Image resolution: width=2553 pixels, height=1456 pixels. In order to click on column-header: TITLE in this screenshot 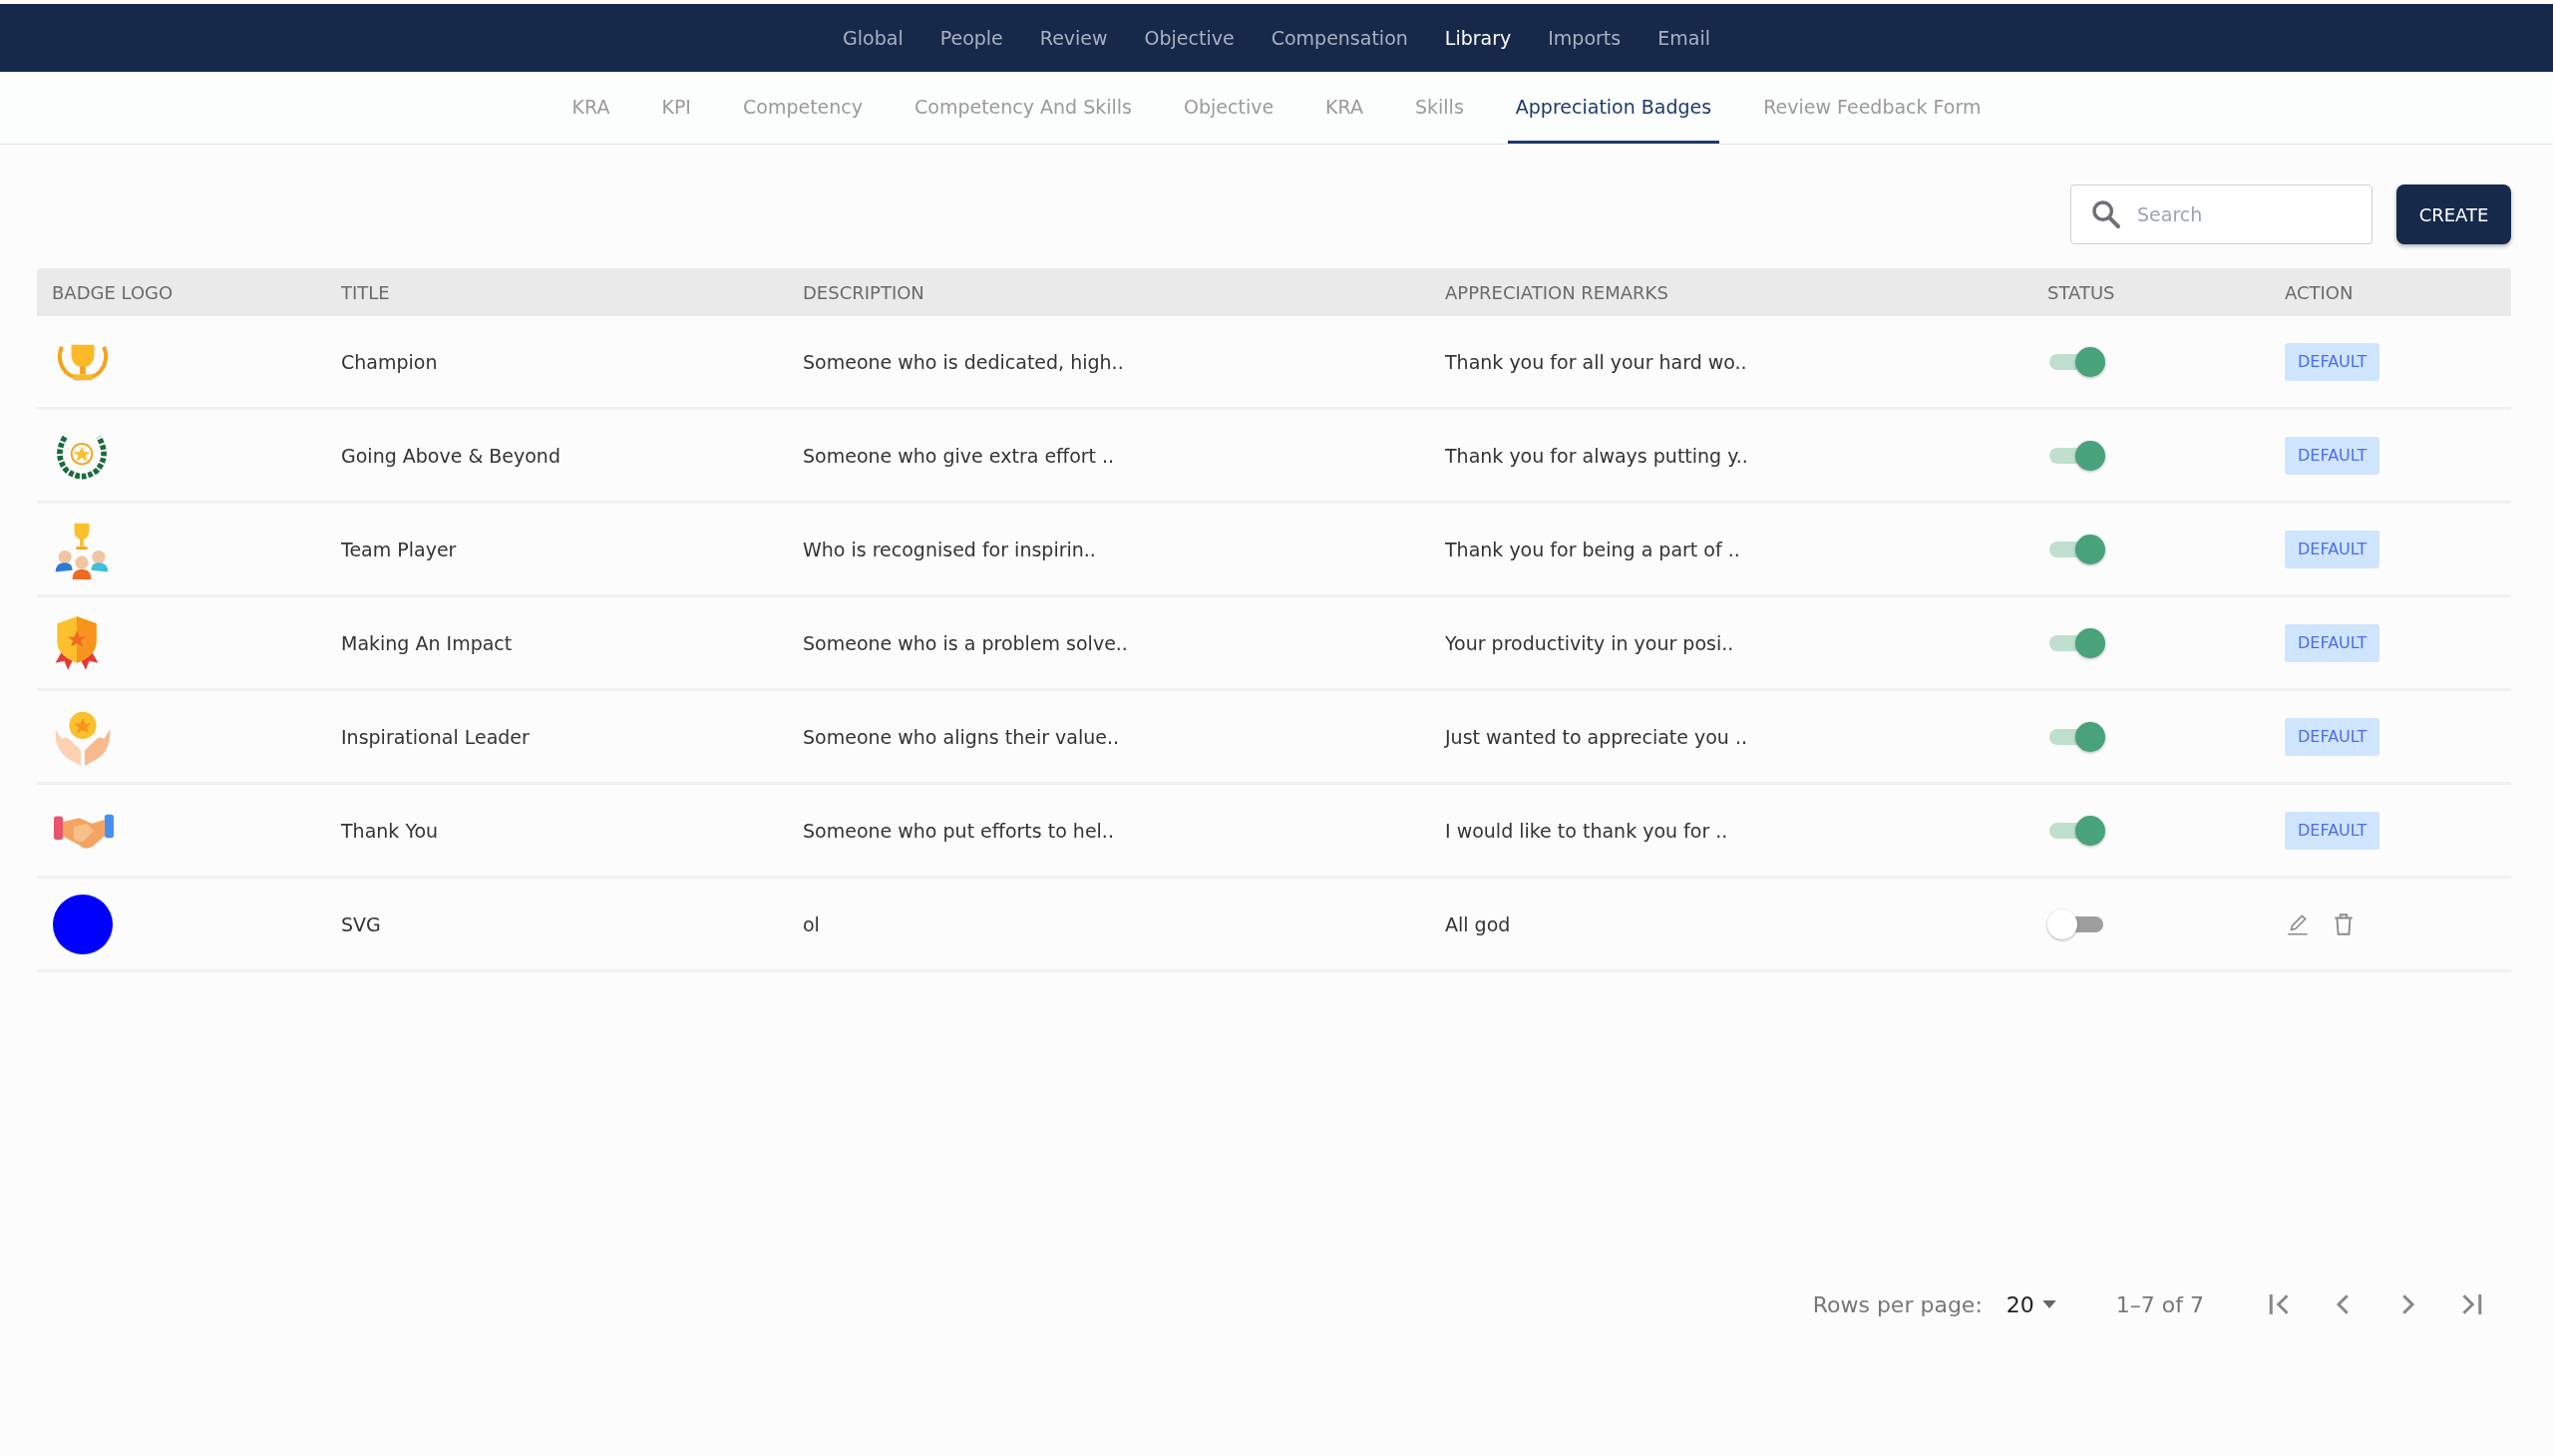, I will do `click(366, 292)`.